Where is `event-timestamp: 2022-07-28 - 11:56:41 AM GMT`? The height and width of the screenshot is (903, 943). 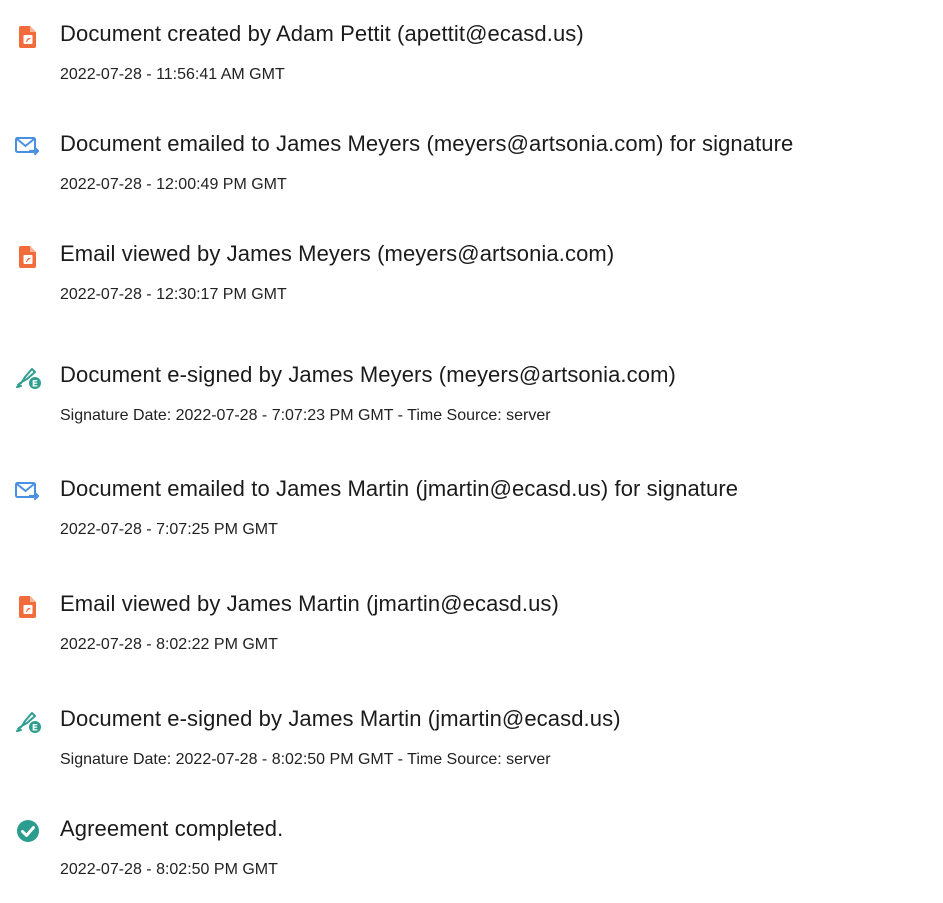
event-timestamp: 2022-07-28 - 11:56:41 AM GMT is located at coordinates (172, 74).